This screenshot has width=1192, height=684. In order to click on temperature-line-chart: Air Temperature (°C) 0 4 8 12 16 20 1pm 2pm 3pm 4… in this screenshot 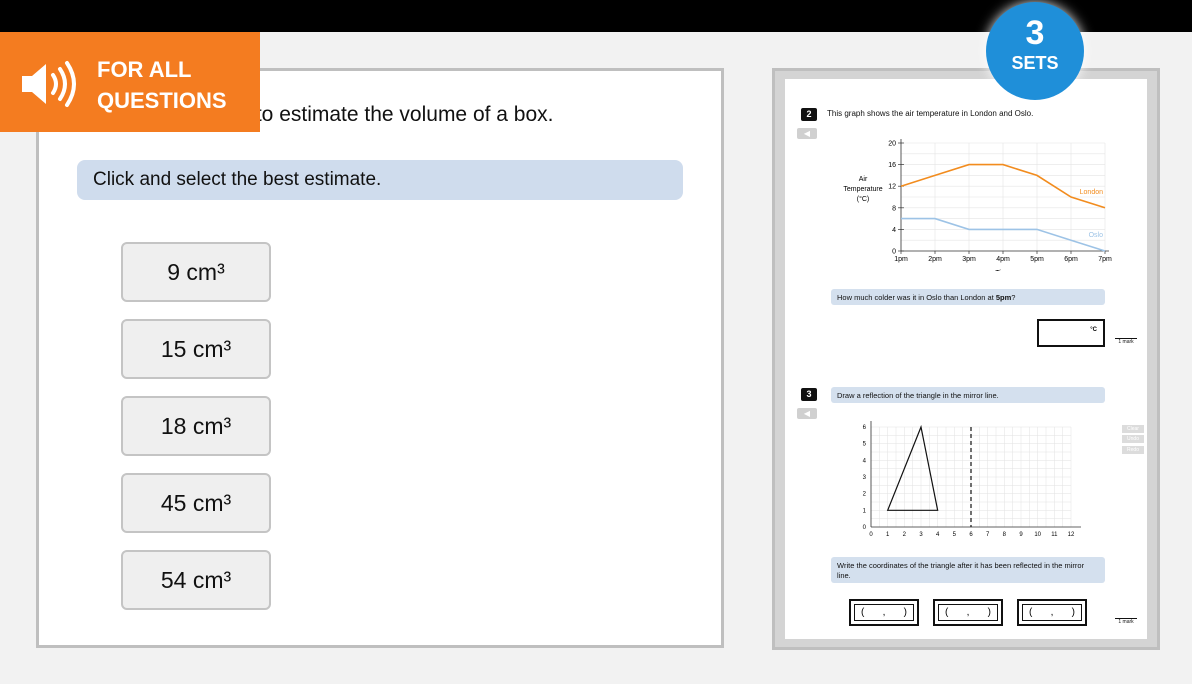, I will do `click(977, 205)`.